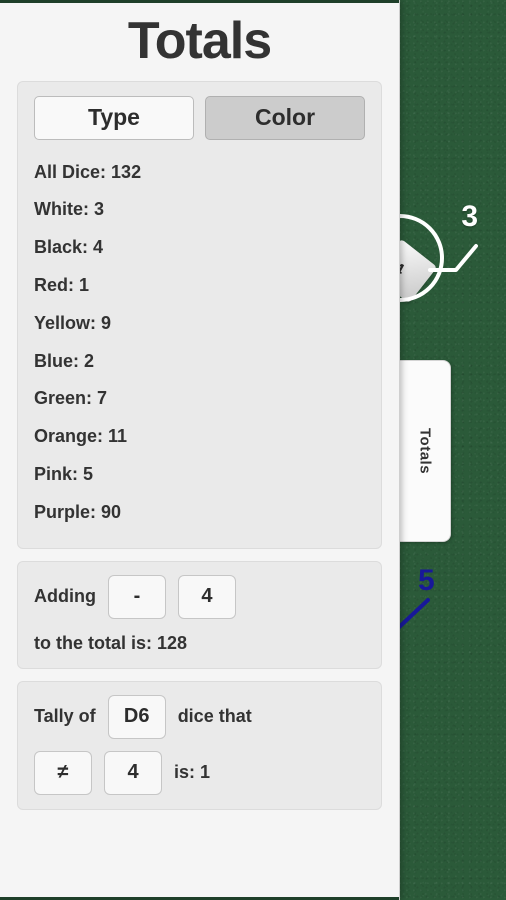 Image resolution: width=506 pixels, height=900 pixels. I want to click on page-title: Totals, so click(199, 41).